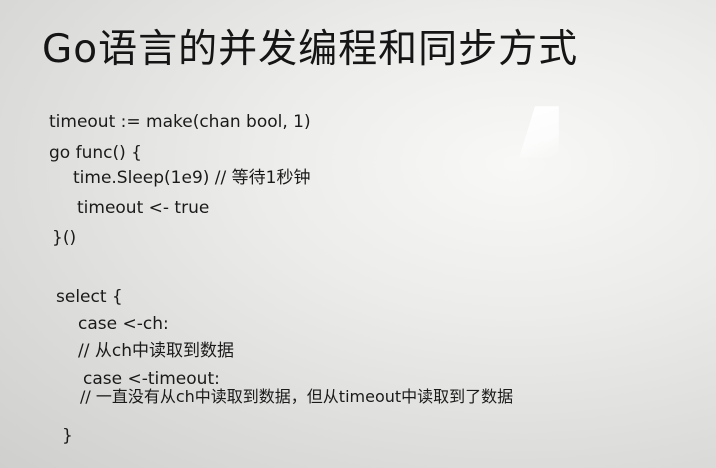 The height and width of the screenshot is (468, 716). I want to click on code-line-9: case <-timeout:, so click(151, 379).